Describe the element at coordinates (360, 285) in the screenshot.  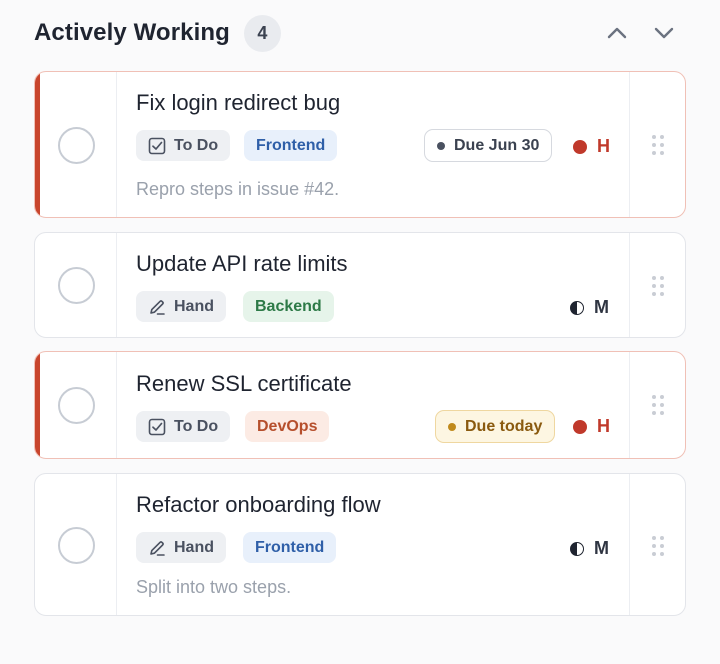
I see `task-card: Update API rate limits Hand Backend M` at that location.